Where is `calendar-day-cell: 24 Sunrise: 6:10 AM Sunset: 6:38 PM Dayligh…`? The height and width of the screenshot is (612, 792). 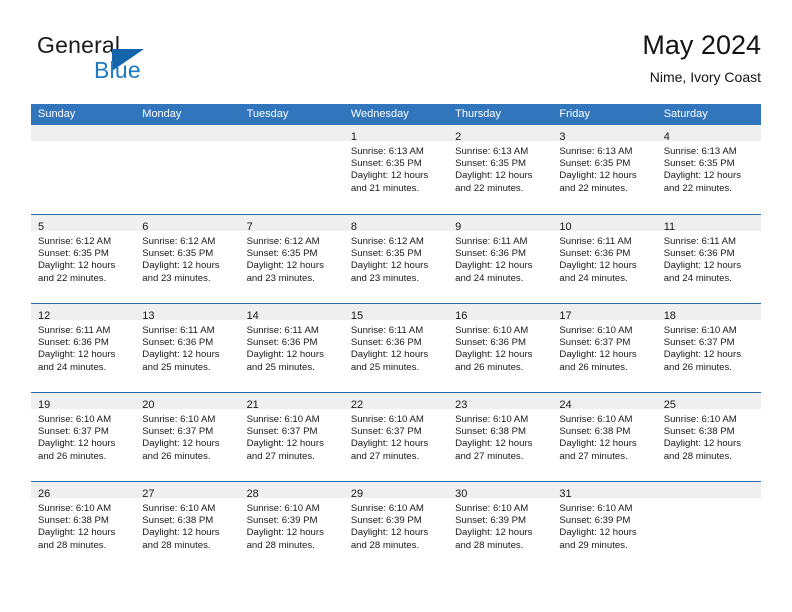
calendar-day-cell: 24 Sunrise: 6:10 AM Sunset: 6:38 PM Dayligh… is located at coordinates (604, 437).